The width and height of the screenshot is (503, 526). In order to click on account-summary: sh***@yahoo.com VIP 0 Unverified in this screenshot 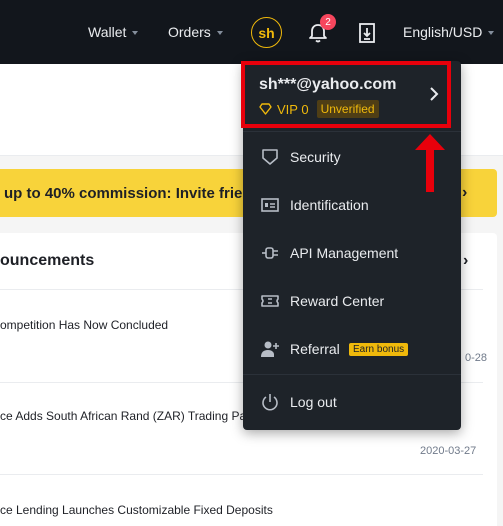, I will do `click(352, 96)`.